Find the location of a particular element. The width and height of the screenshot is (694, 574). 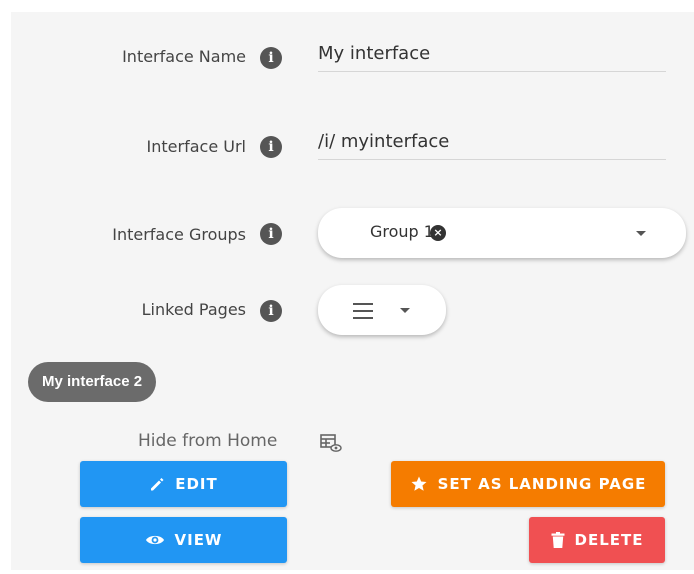

pencil-icon is located at coordinates (157, 484).